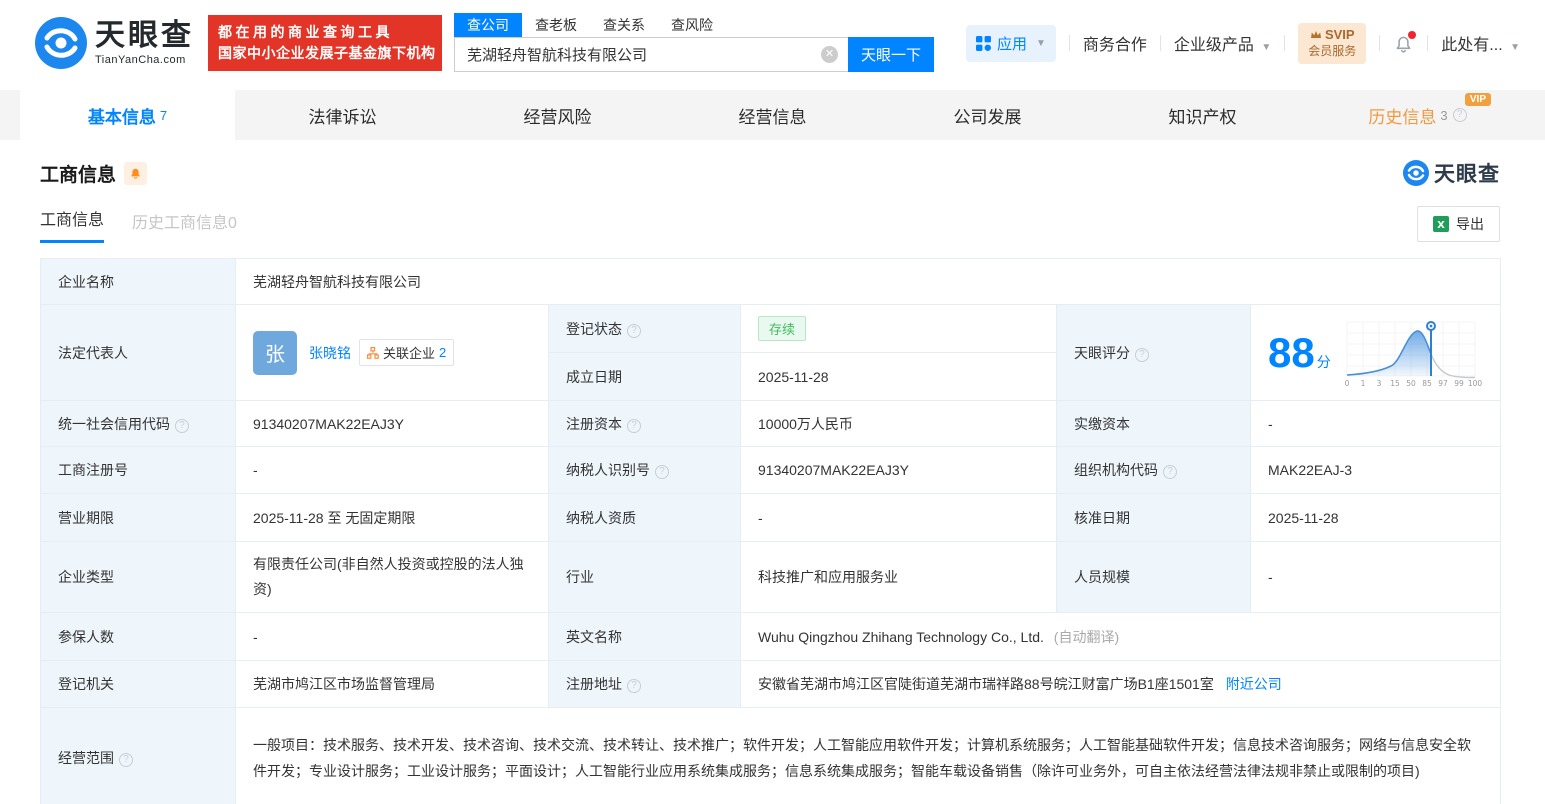  I want to click on monitor-bell-button, so click(136, 173).